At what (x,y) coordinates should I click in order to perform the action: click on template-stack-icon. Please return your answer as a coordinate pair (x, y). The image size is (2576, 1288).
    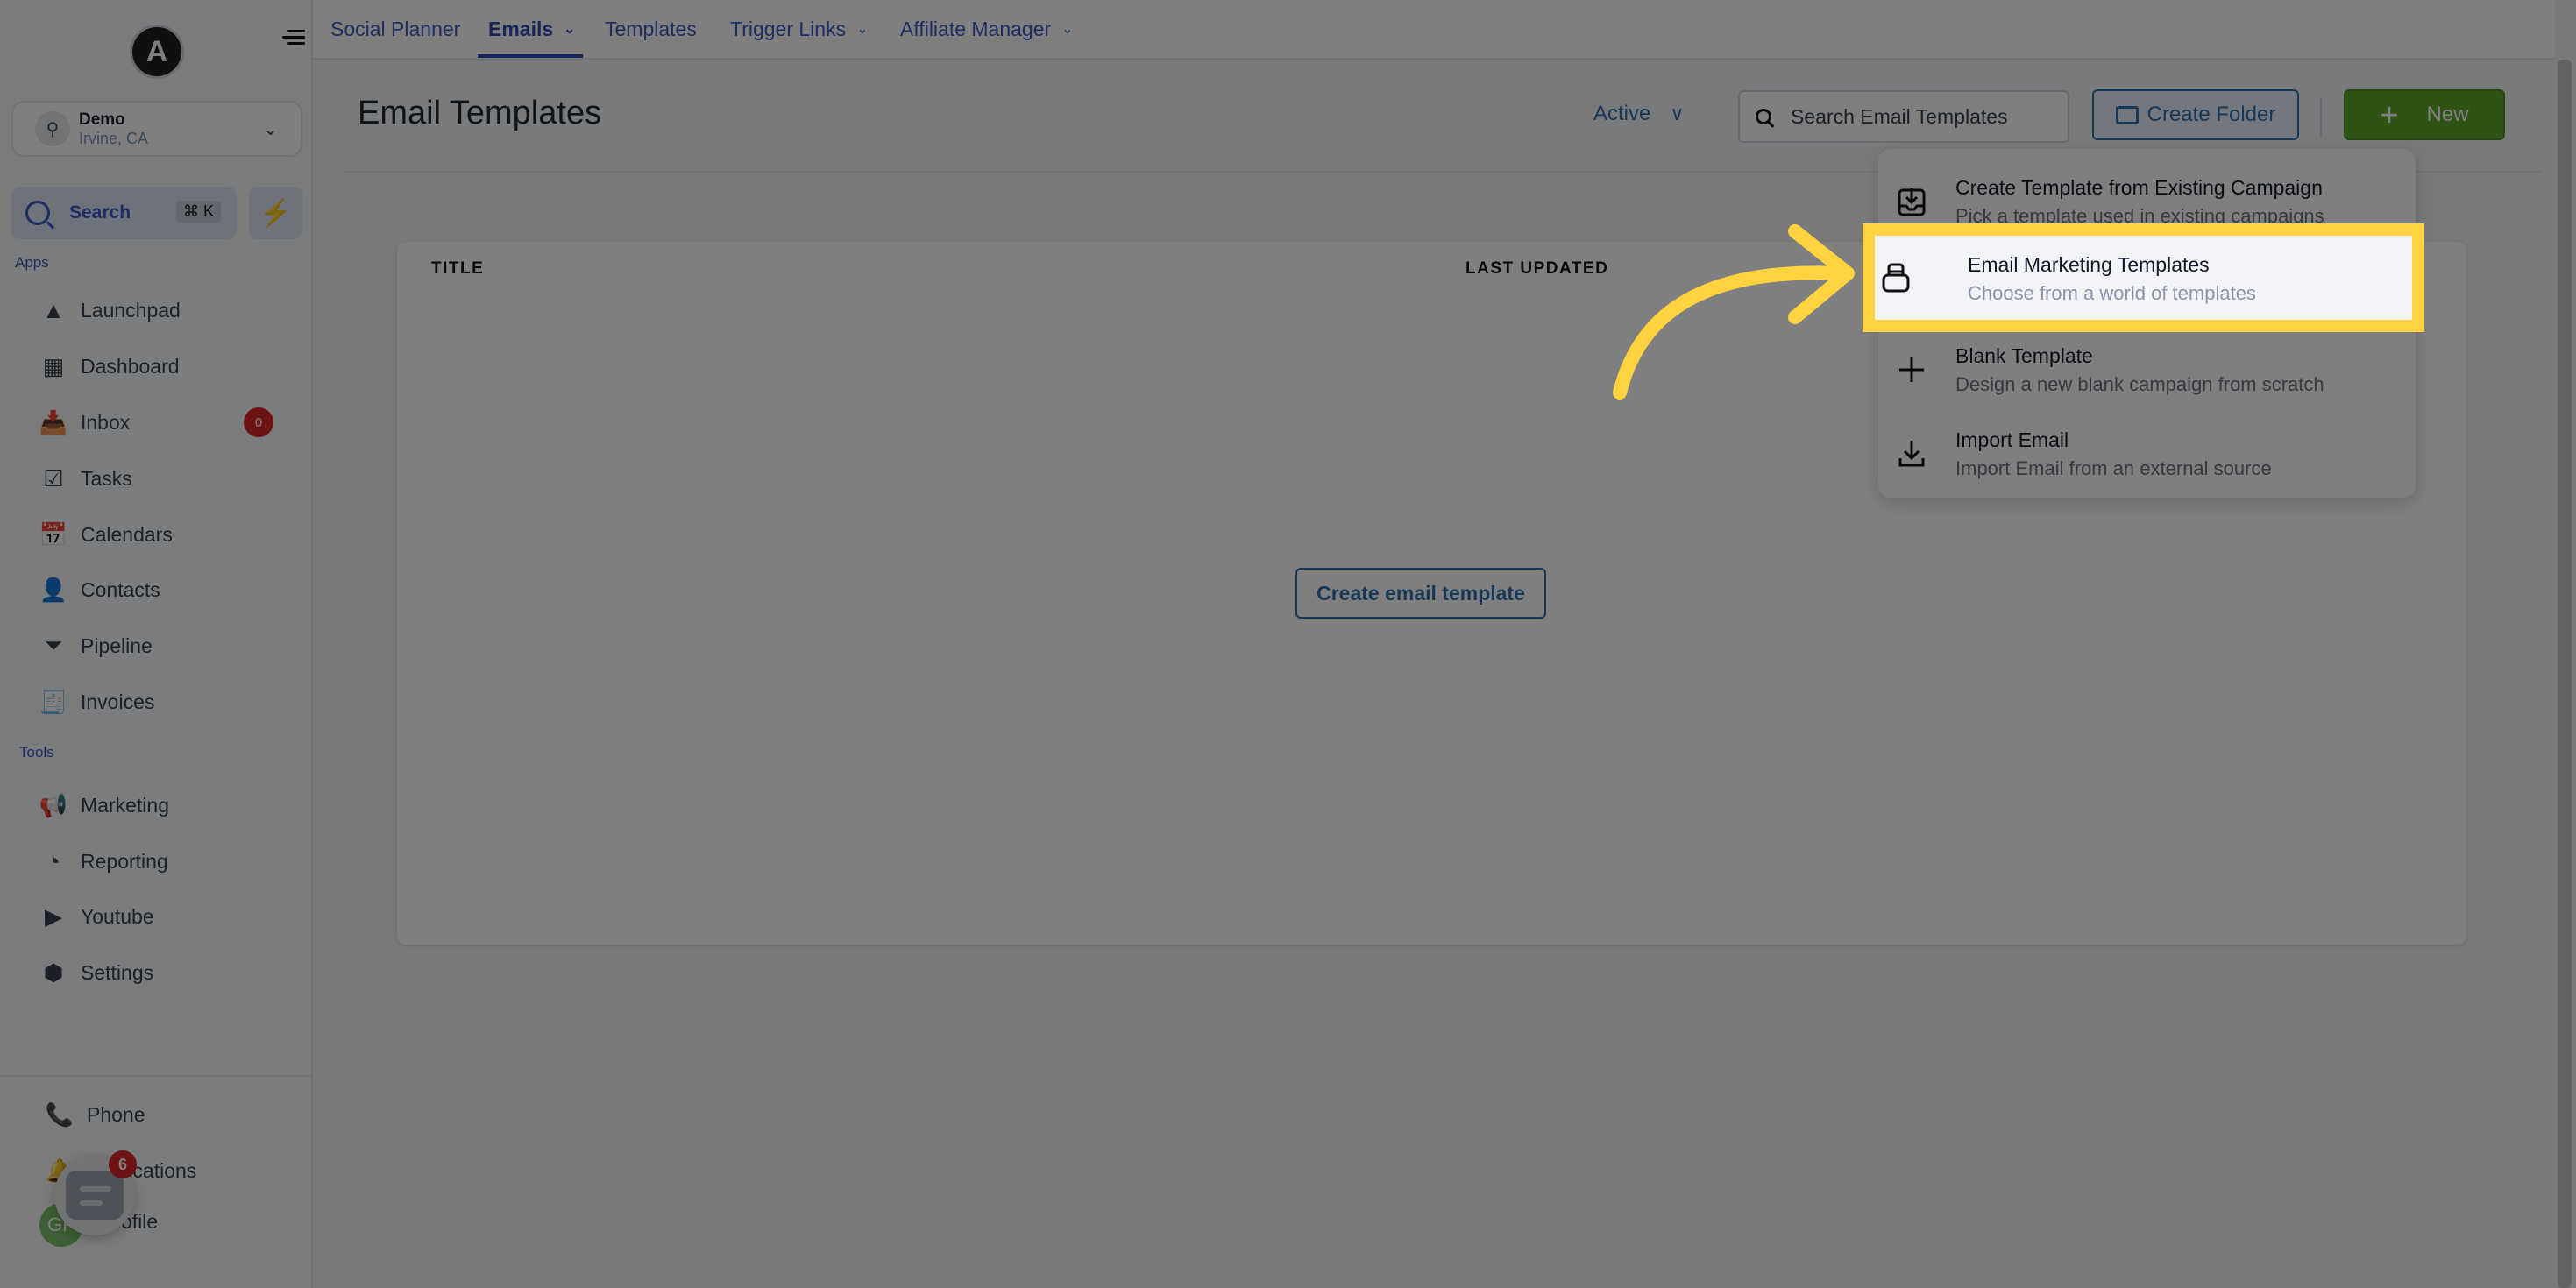
    Looking at the image, I should click on (1896, 277).